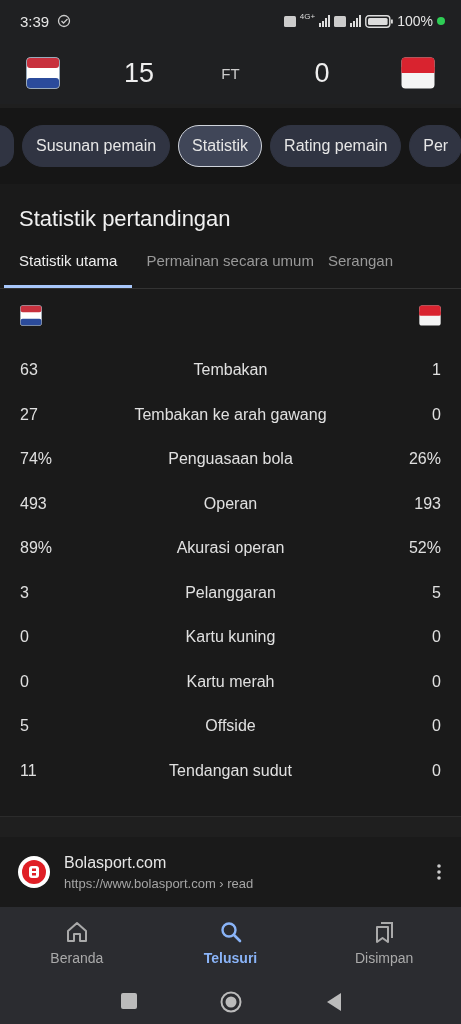  I want to click on stat-value: 74%, so click(37, 459).